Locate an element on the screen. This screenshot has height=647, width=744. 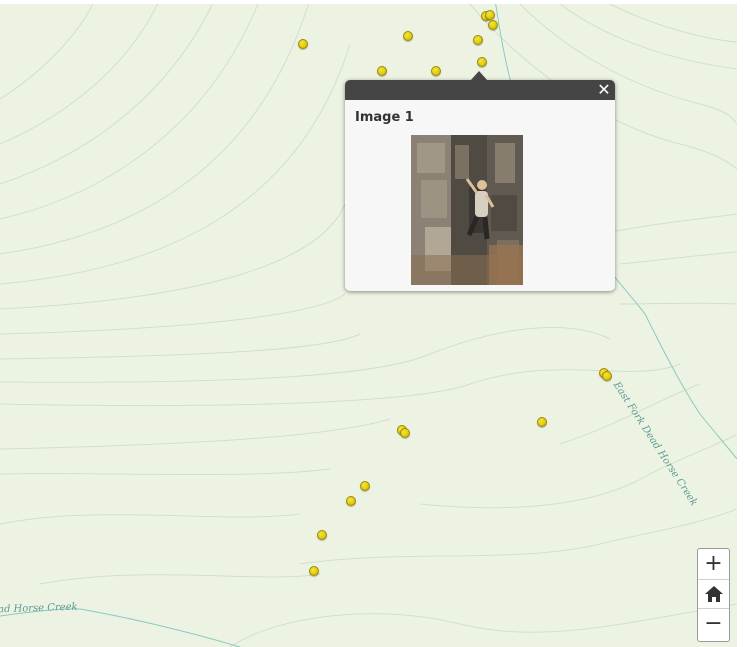
popup-title: Image 1 is located at coordinates (384, 117).